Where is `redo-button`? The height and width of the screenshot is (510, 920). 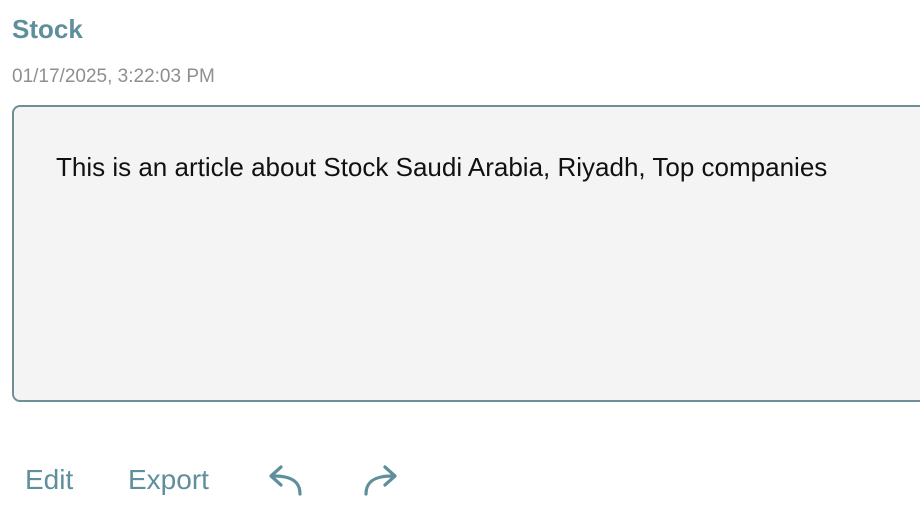
redo-button is located at coordinates (381, 481).